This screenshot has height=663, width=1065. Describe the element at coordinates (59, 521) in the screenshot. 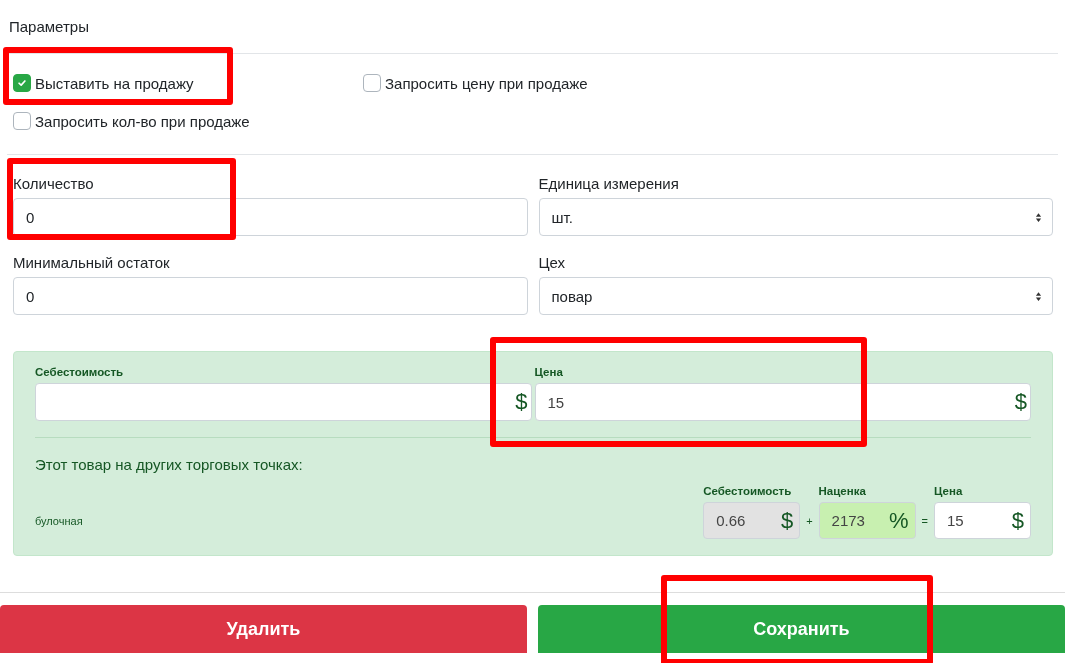

I see `point-name: булочная` at that location.